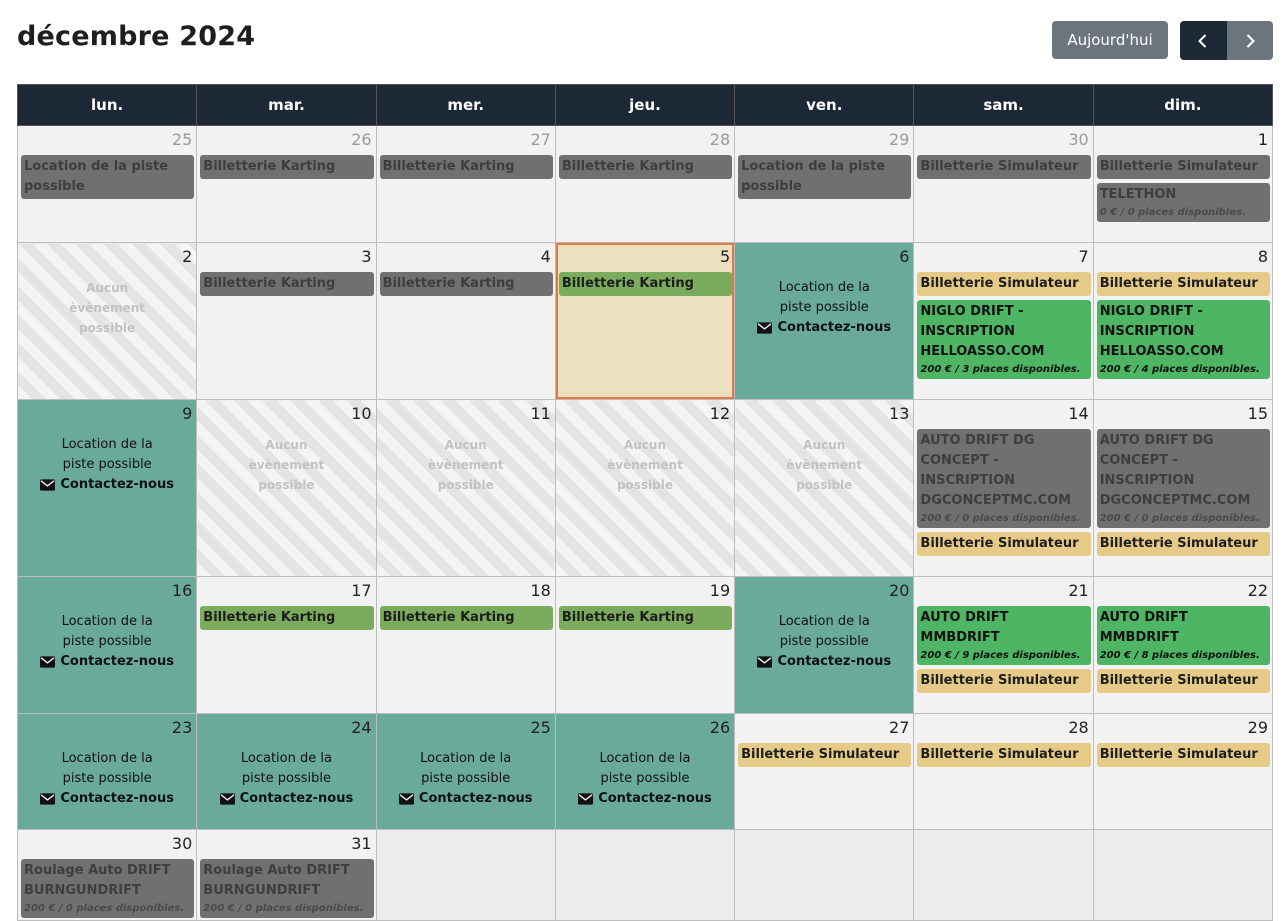 The width and height of the screenshot is (1283, 921). I want to click on day-cell: 26 Billetterie Karting, so click(286, 184).